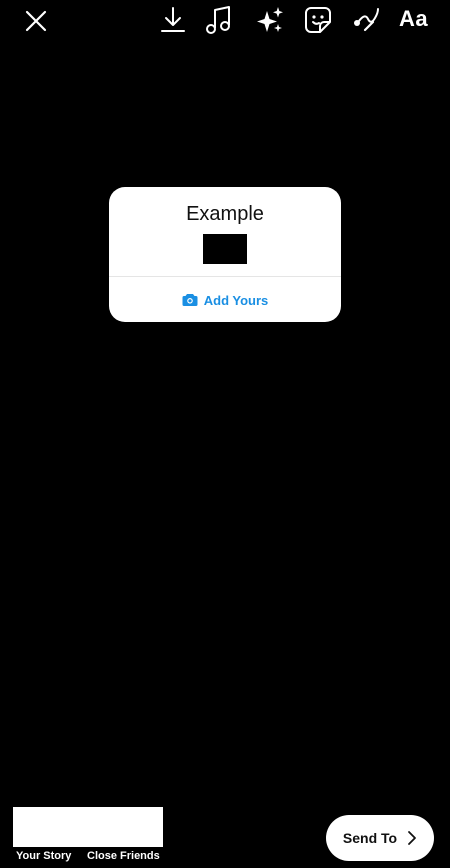  I want to click on sticker-divider, so click(225, 276).